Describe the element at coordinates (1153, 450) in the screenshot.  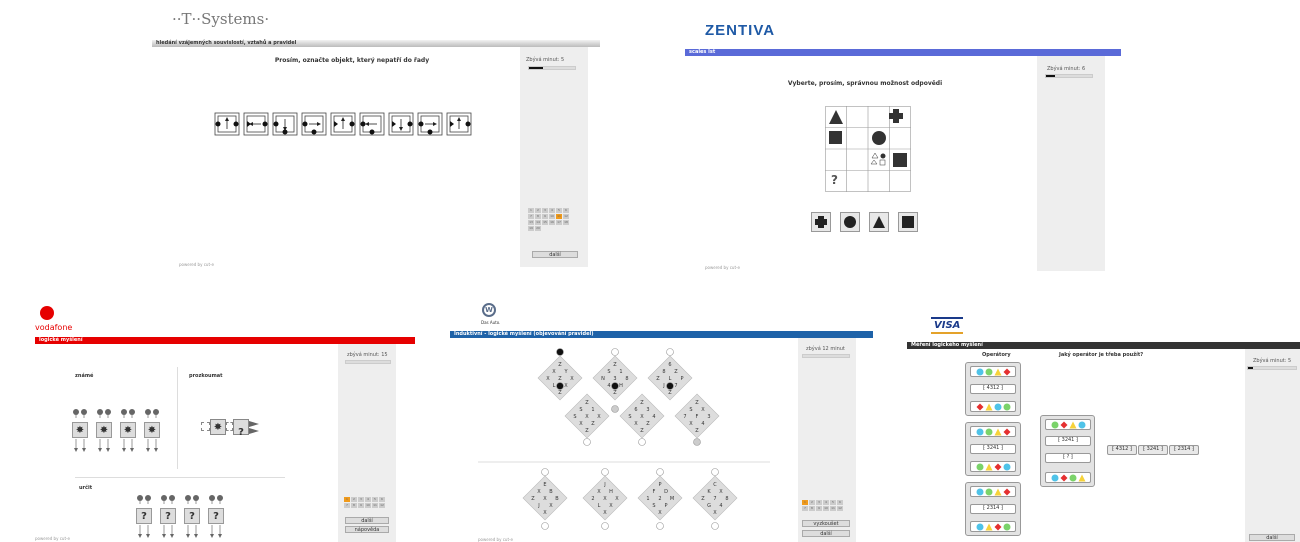
I see `answer-code-chip: ⁅ 3241 ⁆` at that location.